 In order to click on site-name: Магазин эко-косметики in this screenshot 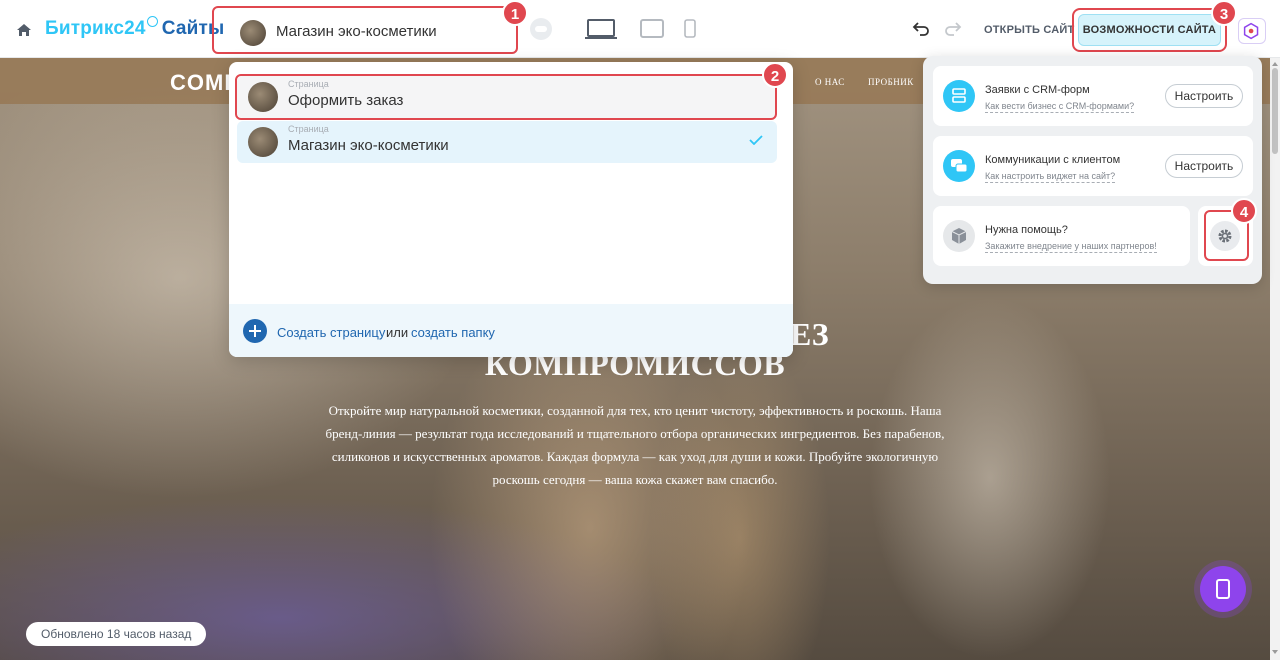, I will do `click(356, 31)`.